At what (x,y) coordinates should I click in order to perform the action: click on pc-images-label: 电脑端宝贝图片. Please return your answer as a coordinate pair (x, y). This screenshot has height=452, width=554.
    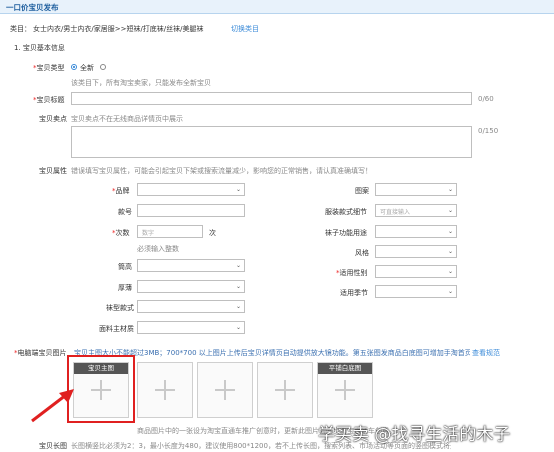
    Looking at the image, I should click on (42, 353).